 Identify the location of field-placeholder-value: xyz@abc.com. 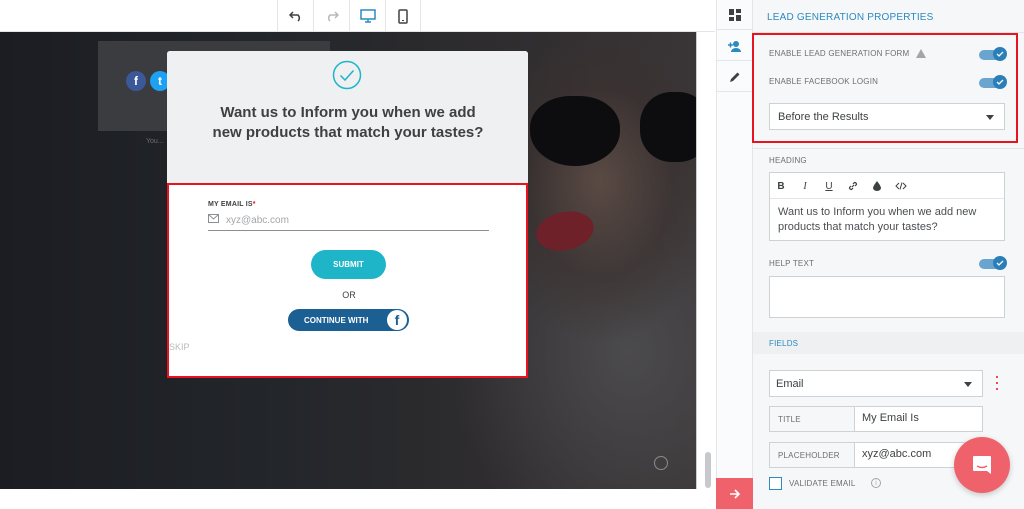
(896, 454).